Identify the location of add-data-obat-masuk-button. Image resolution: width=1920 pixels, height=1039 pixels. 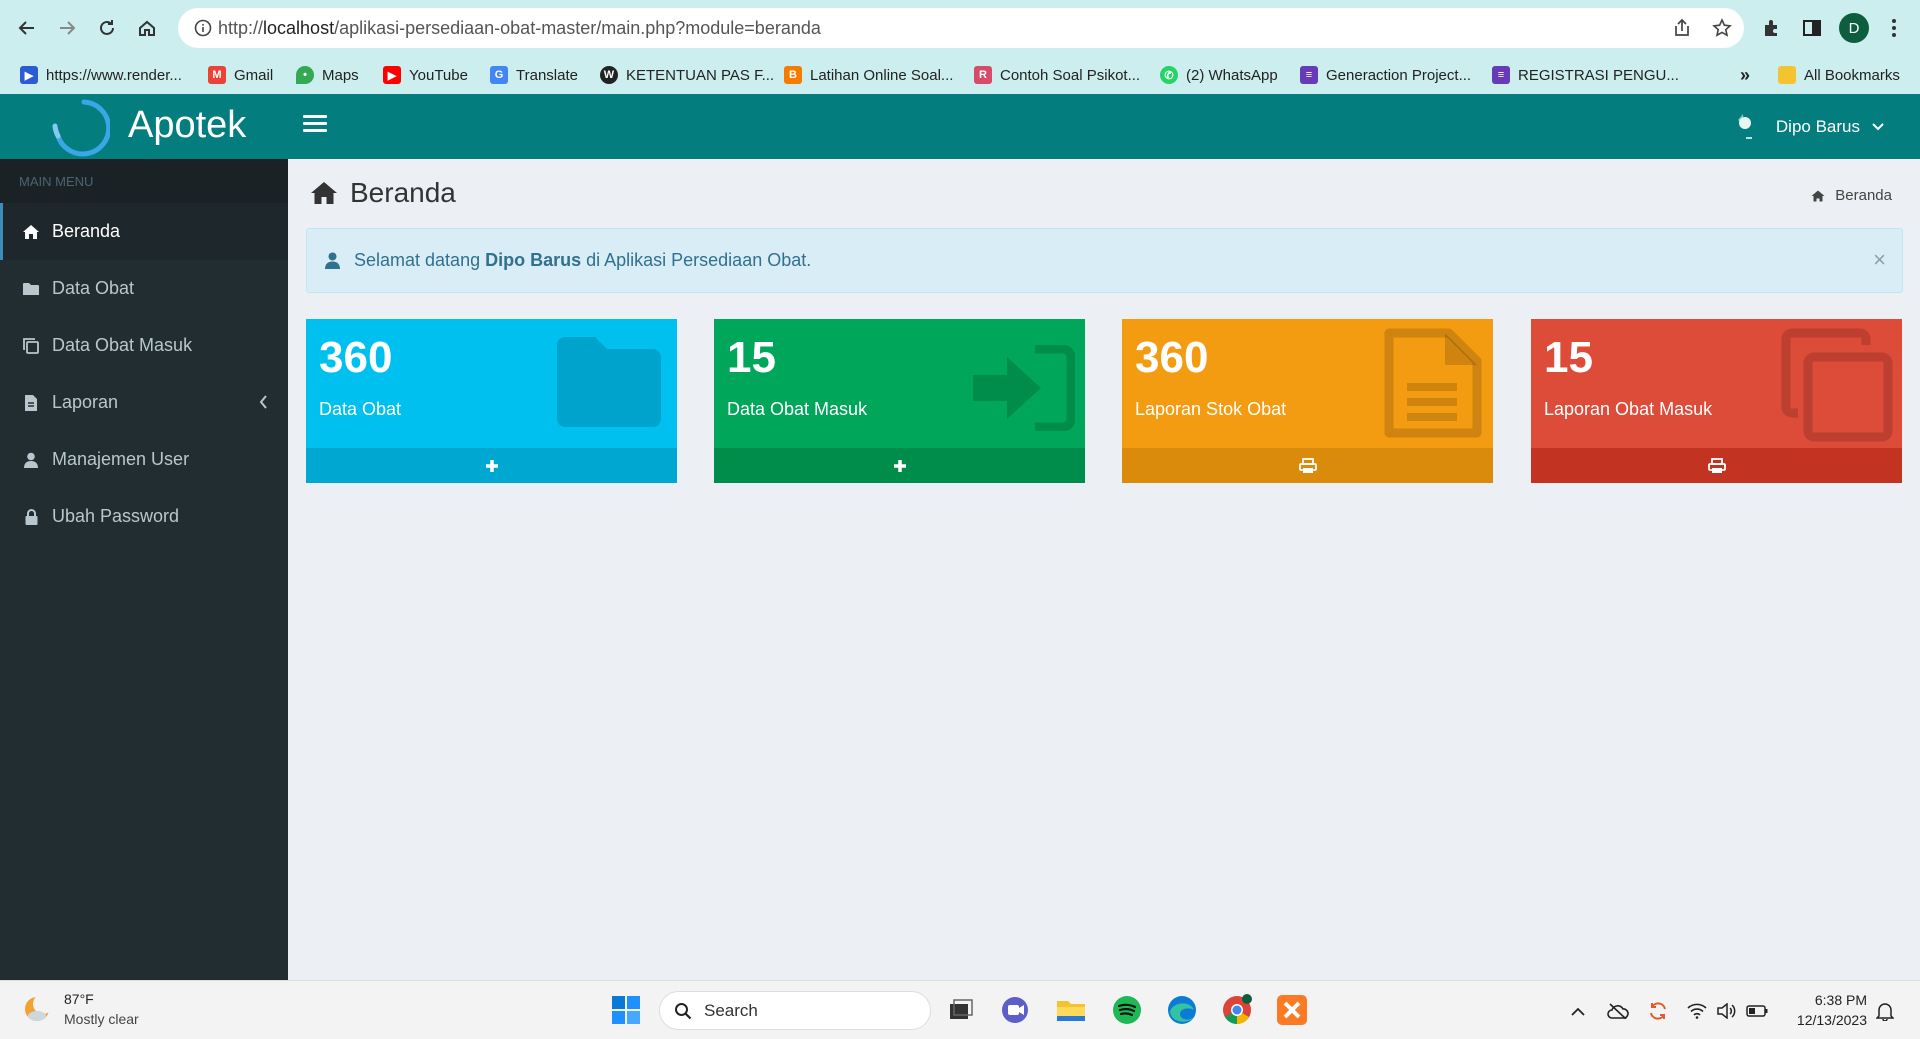
(899, 465).